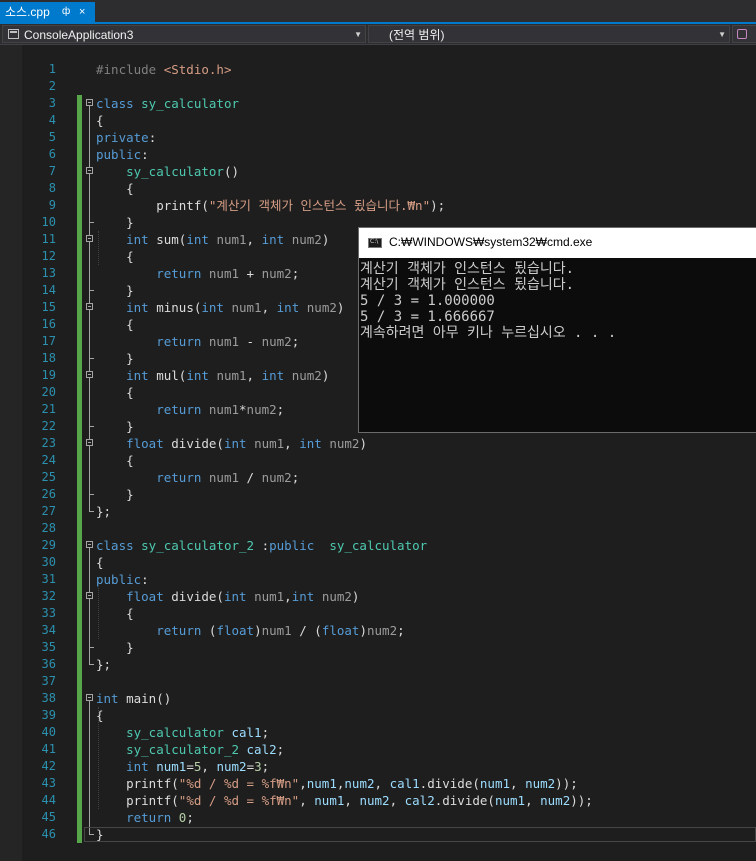  I want to click on code-line: 33 {, so click(378, 613).